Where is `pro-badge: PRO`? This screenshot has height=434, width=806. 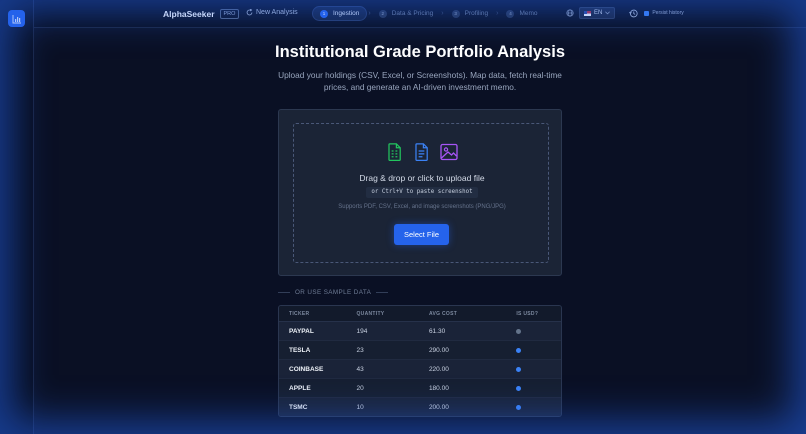
pro-badge: PRO is located at coordinates (229, 14).